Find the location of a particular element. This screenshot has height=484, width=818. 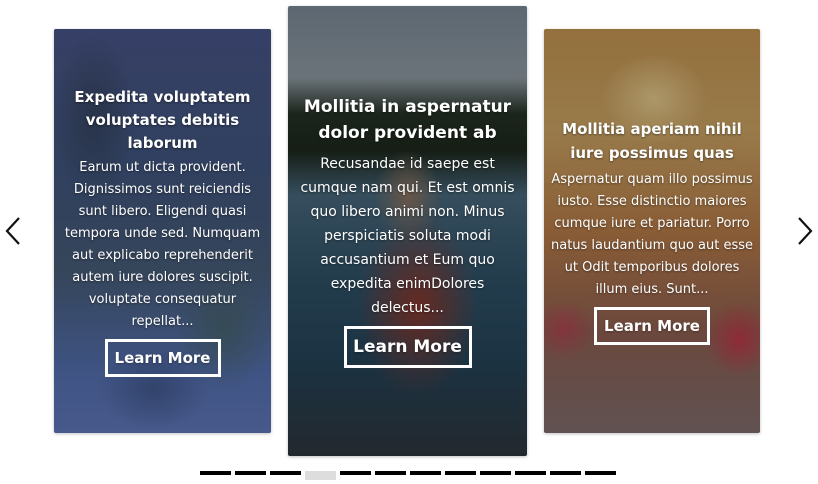

next-slide-button is located at coordinates (805, 231).